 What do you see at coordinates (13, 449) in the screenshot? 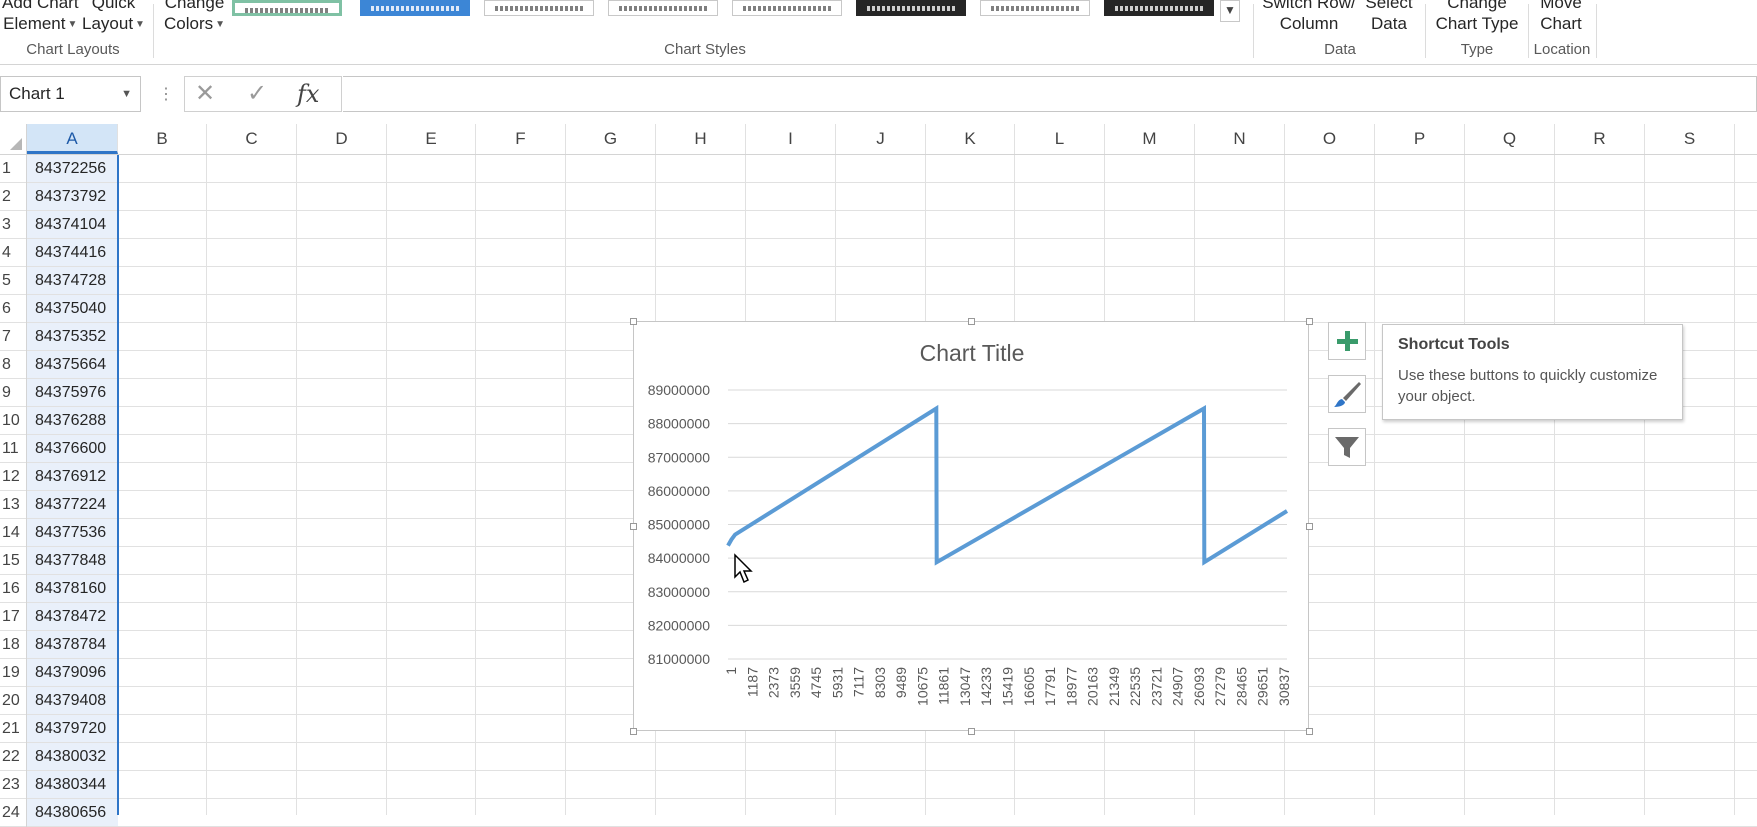
I see `row-header: 11` at bounding box center [13, 449].